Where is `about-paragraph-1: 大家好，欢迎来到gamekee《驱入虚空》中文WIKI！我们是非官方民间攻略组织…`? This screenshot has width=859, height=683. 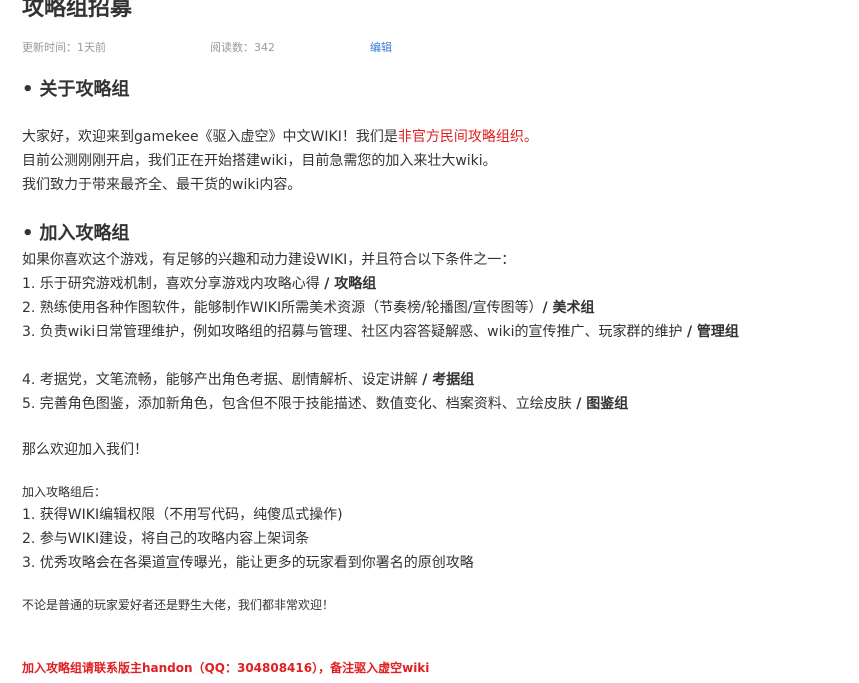
about-paragraph-1: 大家好，欢迎来到gamekee《驱入虚空》中文WIKI！我们是非官方民间攻略组织… is located at coordinates (280, 137).